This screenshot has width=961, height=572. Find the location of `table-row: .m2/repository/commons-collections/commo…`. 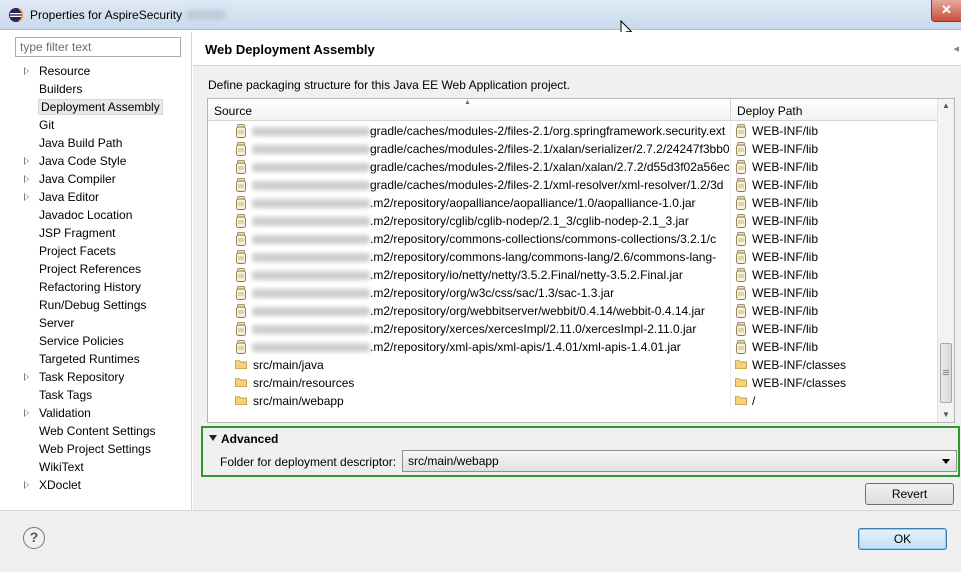

table-row: .m2/repository/commons-collections/commo… is located at coordinates (573, 239).